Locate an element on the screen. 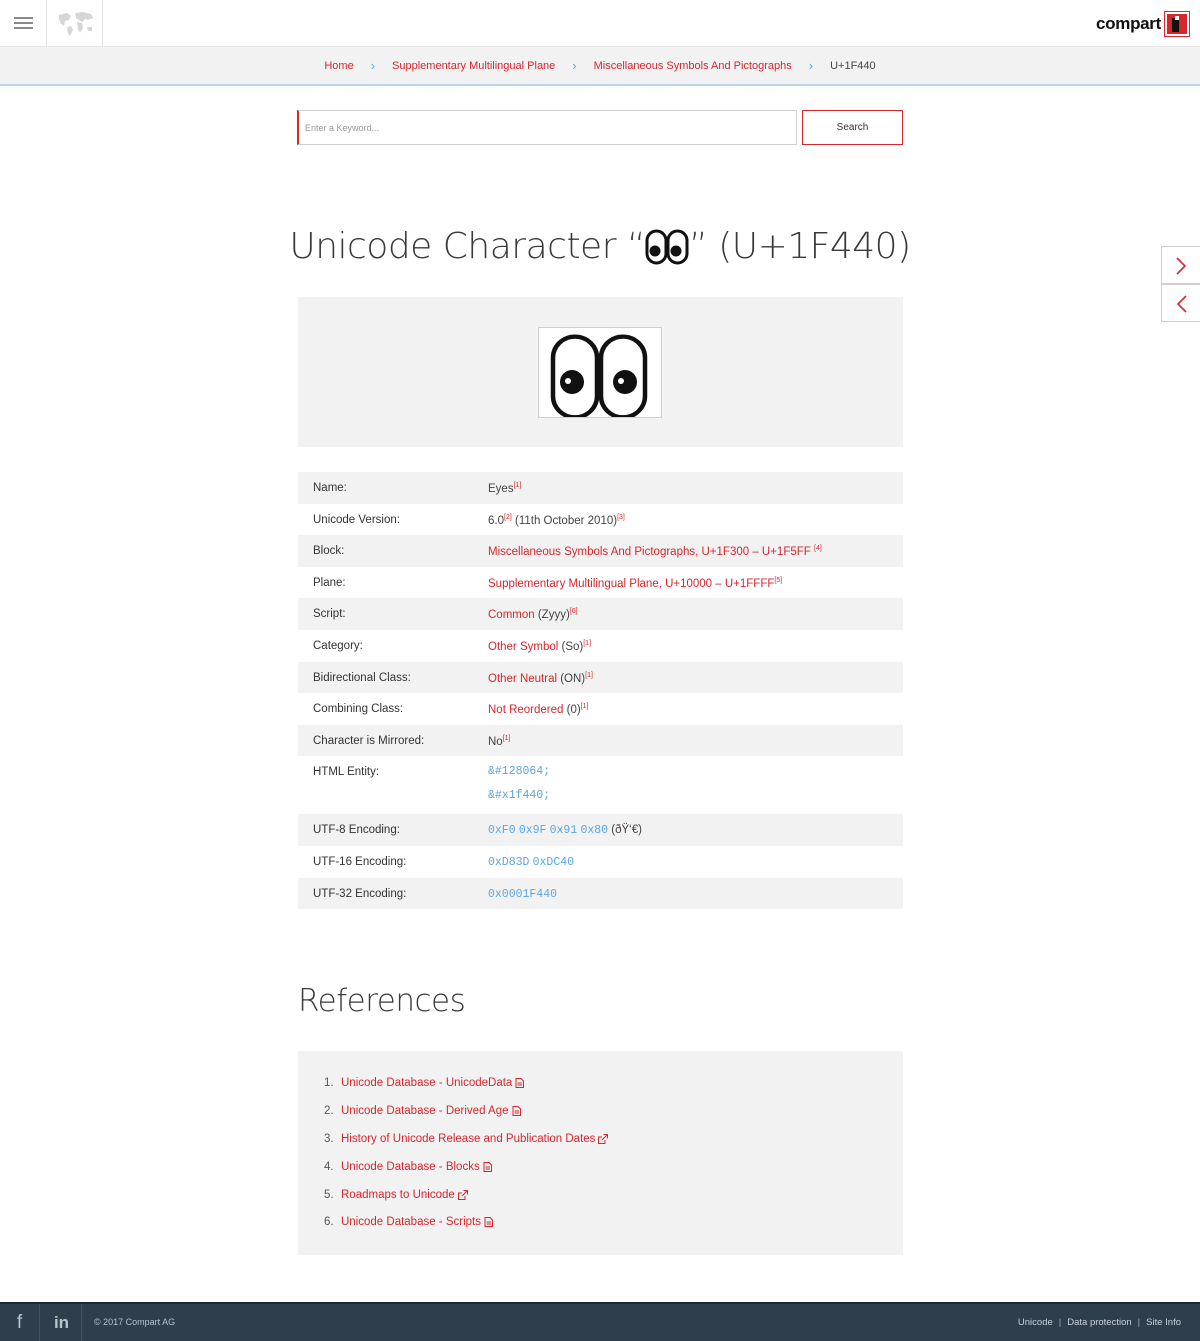  breadcrumb-plane: Supplementary Multilingual Plane is located at coordinates (473, 66).